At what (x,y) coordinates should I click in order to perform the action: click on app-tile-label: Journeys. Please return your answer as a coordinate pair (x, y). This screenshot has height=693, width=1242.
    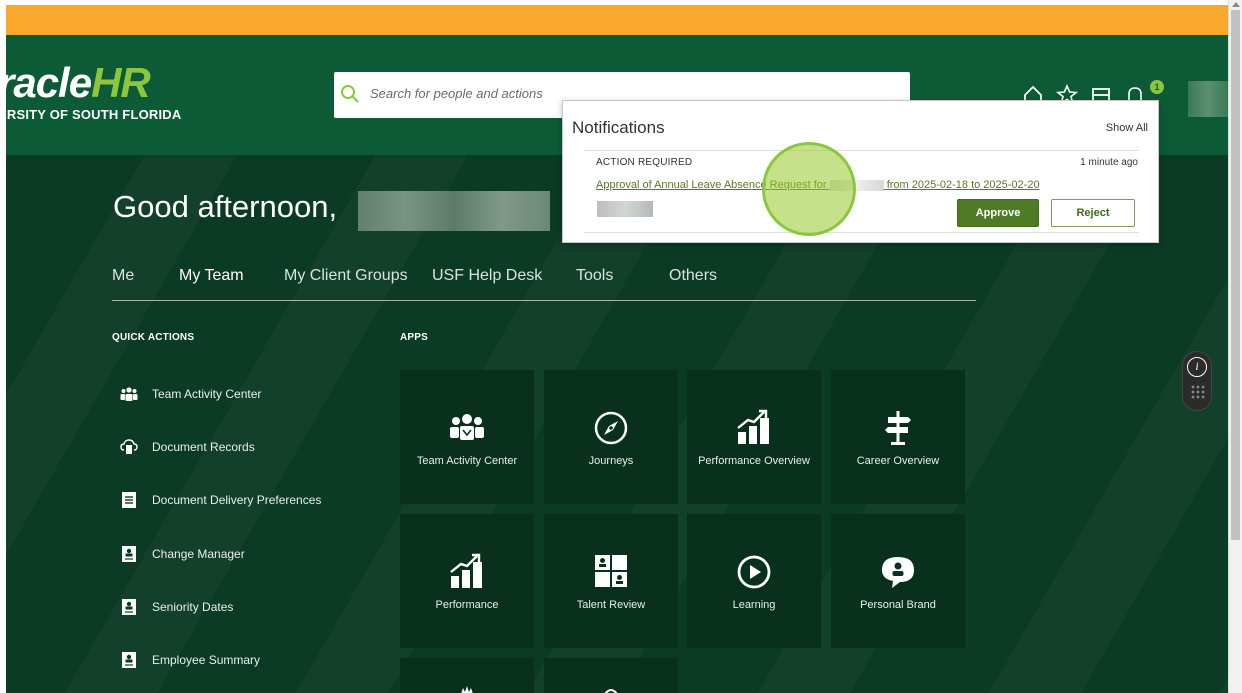
    Looking at the image, I should click on (611, 461).